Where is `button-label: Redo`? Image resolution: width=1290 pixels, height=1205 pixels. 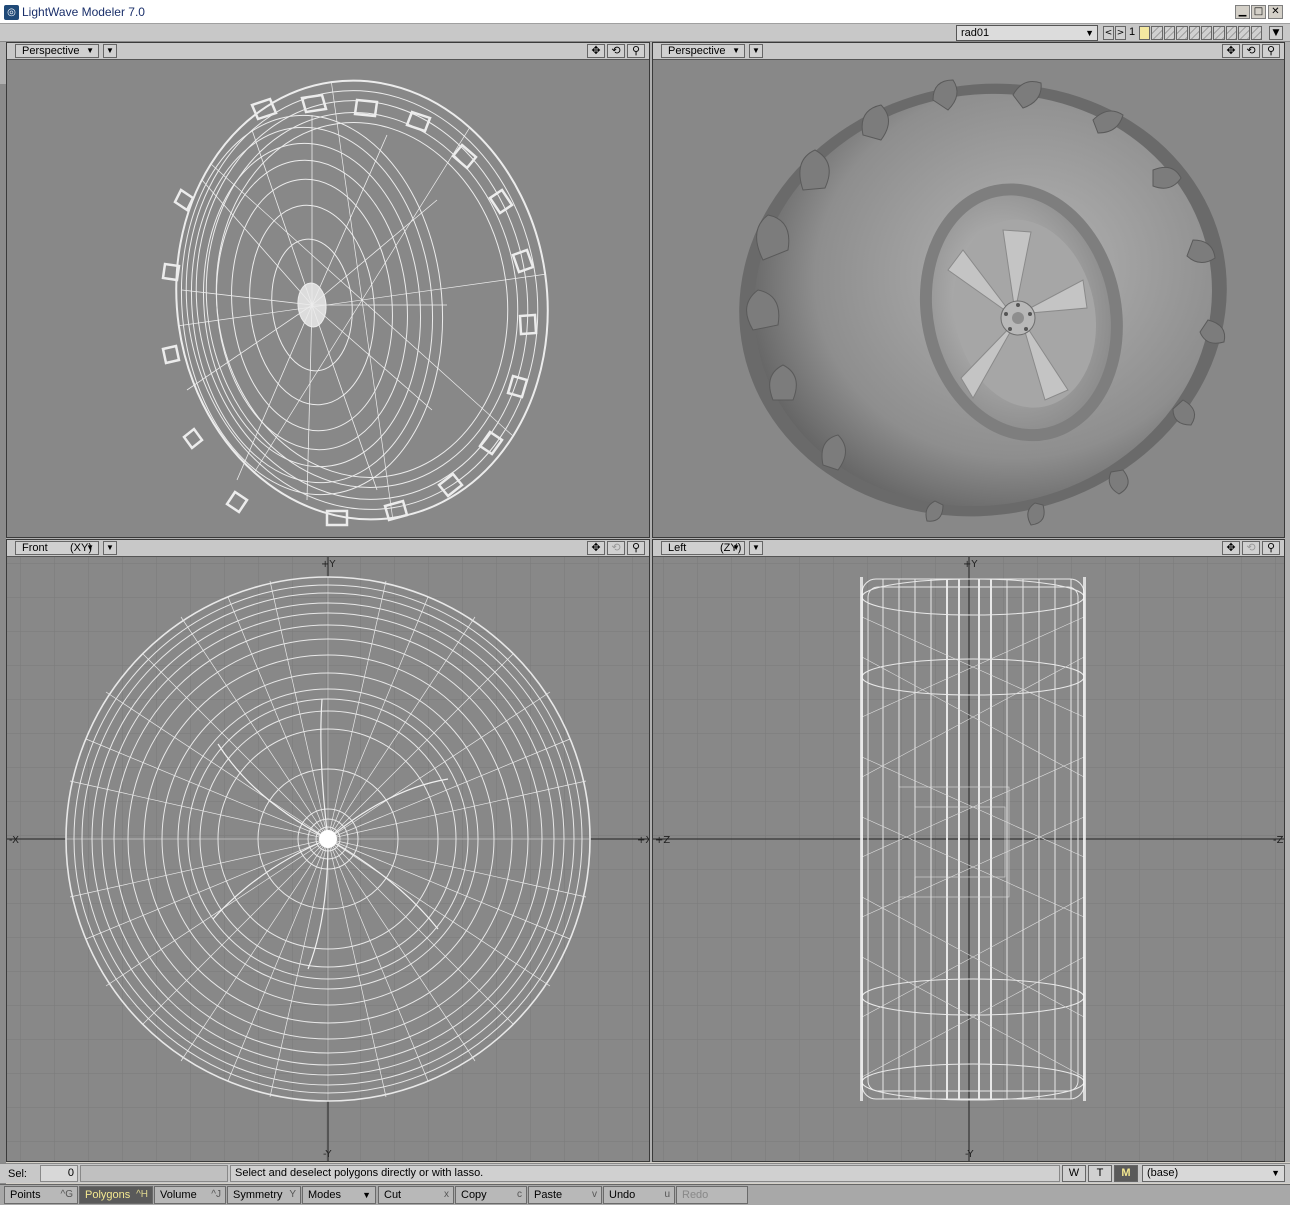 button-label: Redo is located at coordinates (695, 1195).